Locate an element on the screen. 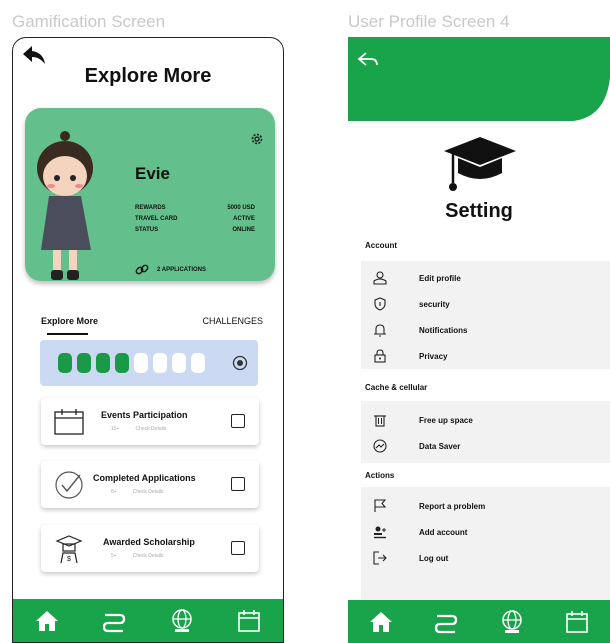  task-card-events: Events Participation 15+ Check Details is located at coordinates (150, 421).